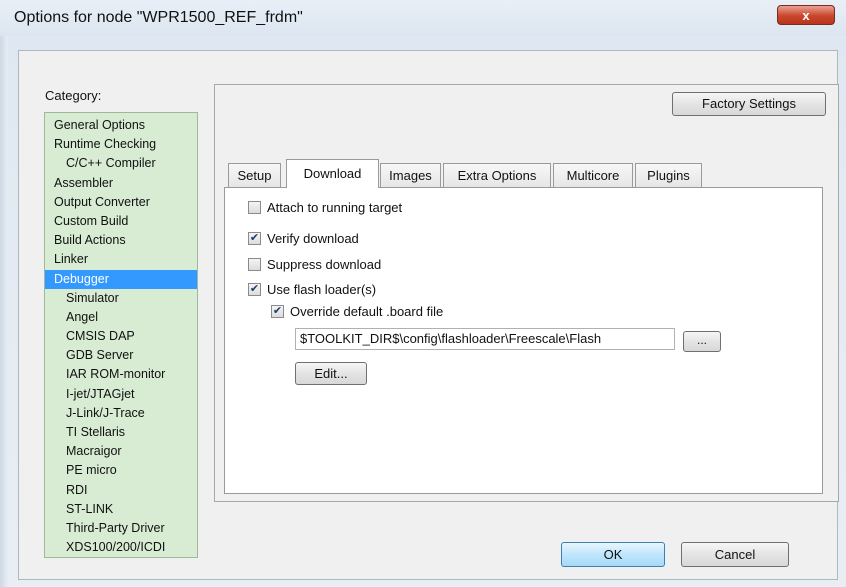 This screenshot has height=587, width=846. I want to click on attach-target-option: Attach to running target, so click(325, 208).